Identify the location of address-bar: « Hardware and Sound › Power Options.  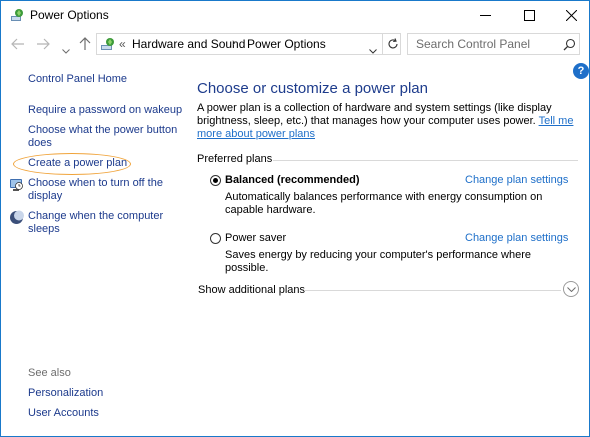
(248, 44).